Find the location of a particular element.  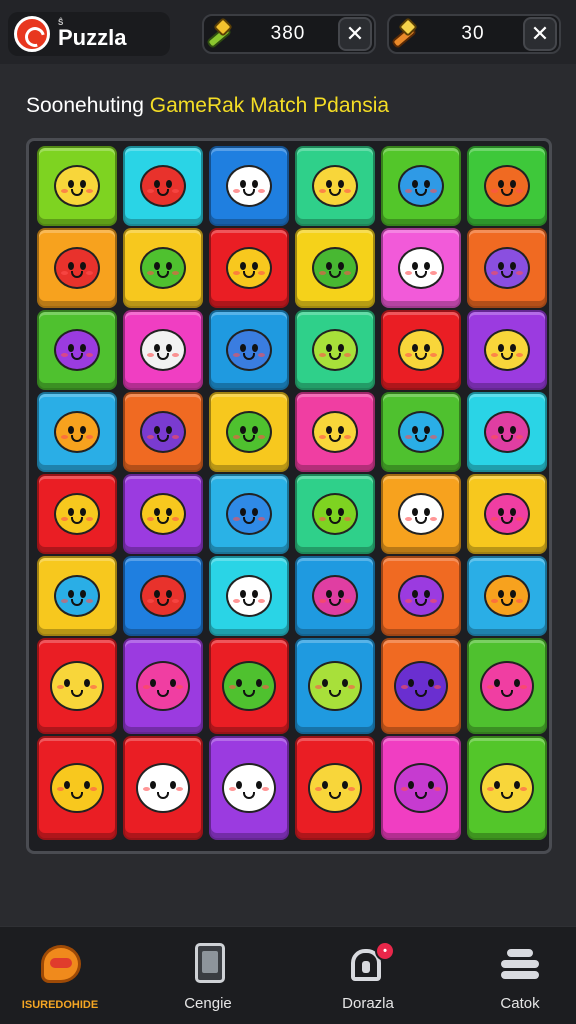

nav-item-home: ISUREDOHIDE is located at coordinates (60, 979).